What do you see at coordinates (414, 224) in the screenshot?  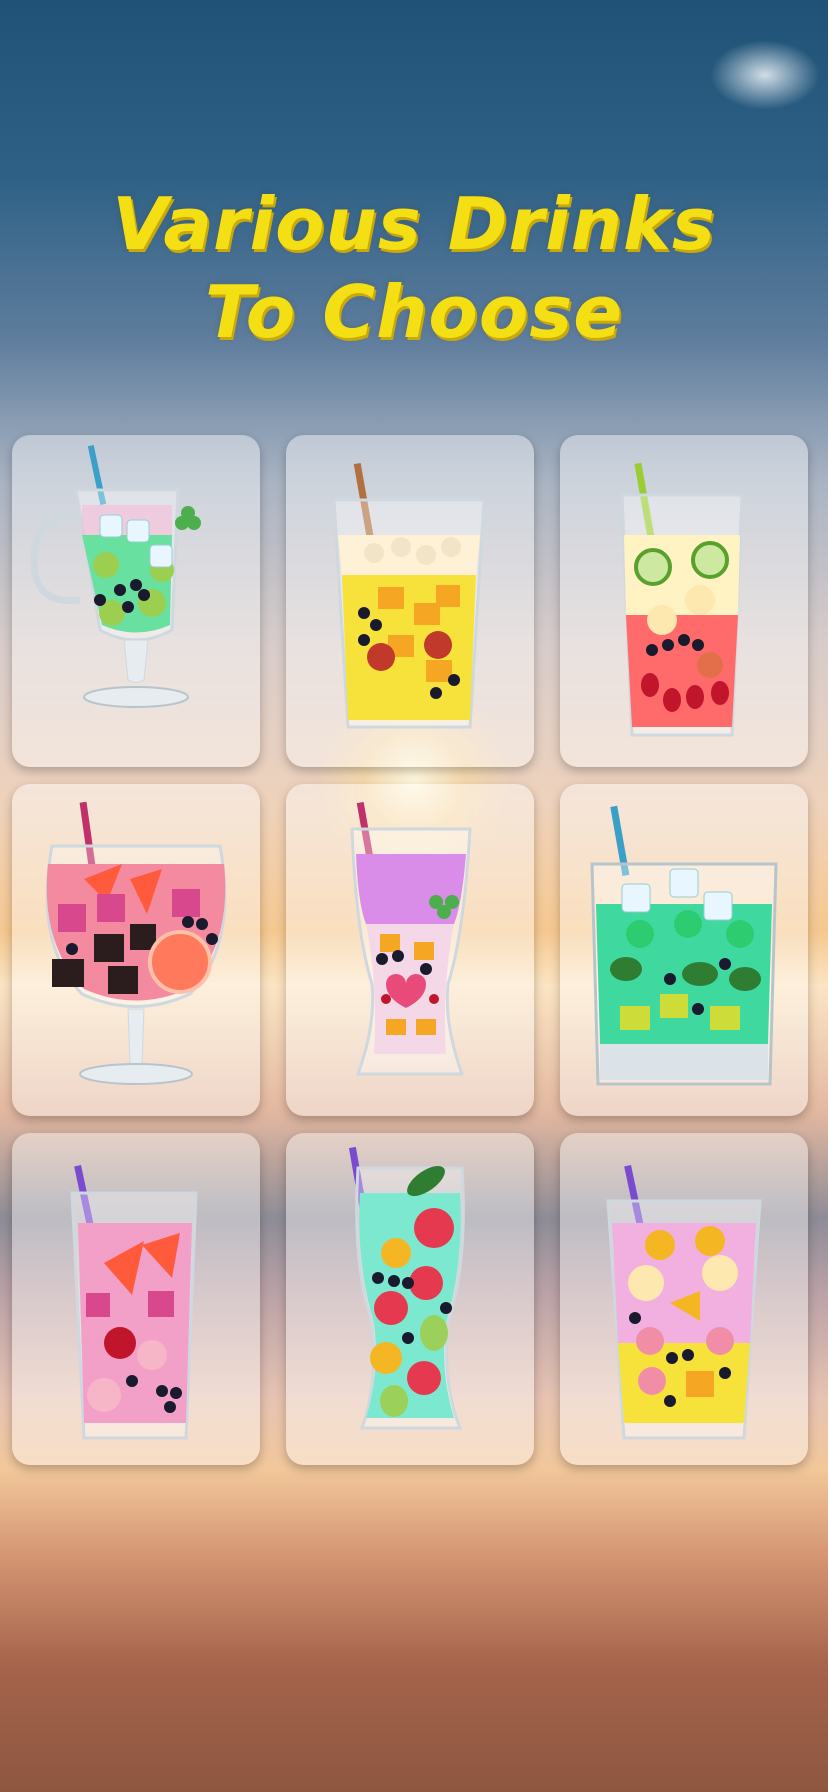 I see `headline-line-1: Various Drinks` at bounding box center [414, 224].